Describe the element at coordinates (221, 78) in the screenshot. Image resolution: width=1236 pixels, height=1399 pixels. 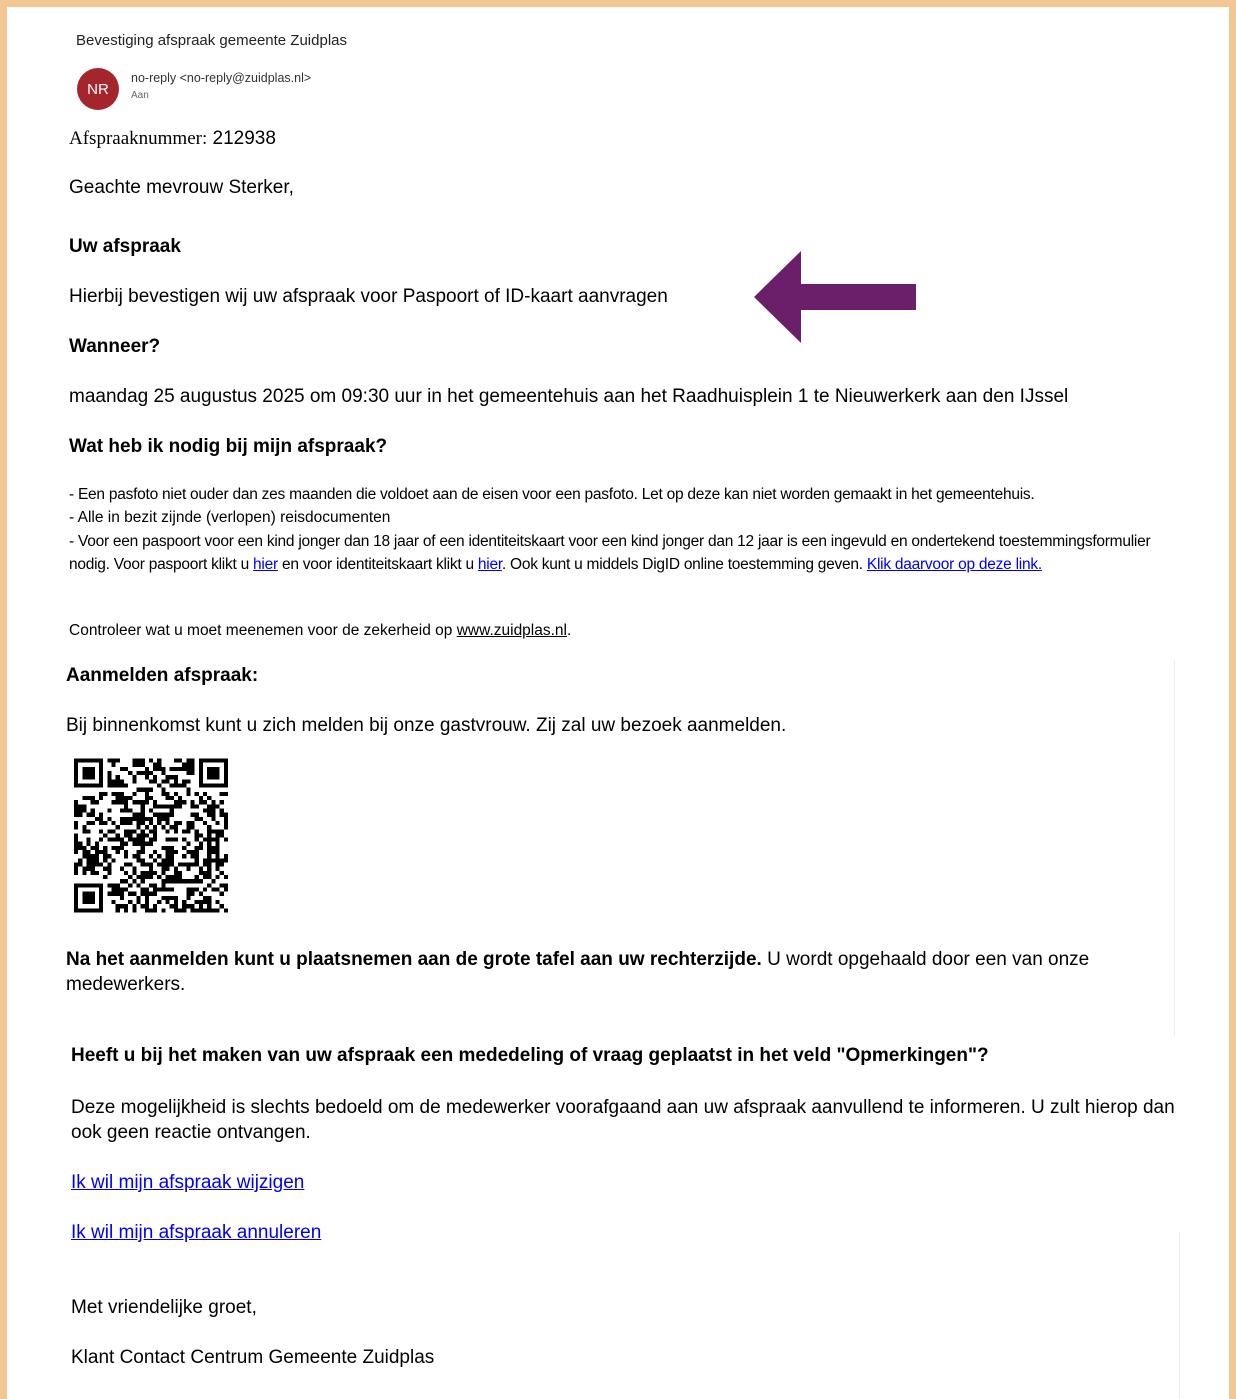
I see `sender-address: no-reply <no-reply@zuidplas.nl>` at that location.